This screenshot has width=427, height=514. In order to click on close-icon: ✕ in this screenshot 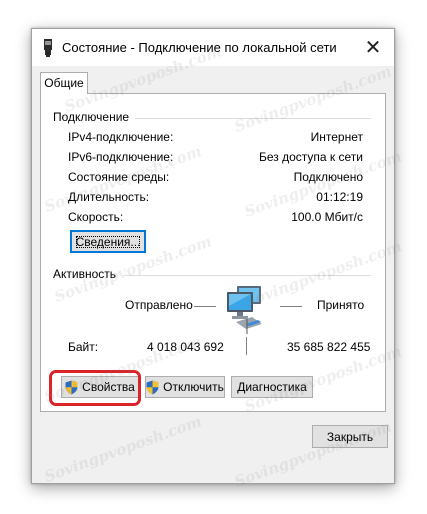, I will do `click(373, 48)`.